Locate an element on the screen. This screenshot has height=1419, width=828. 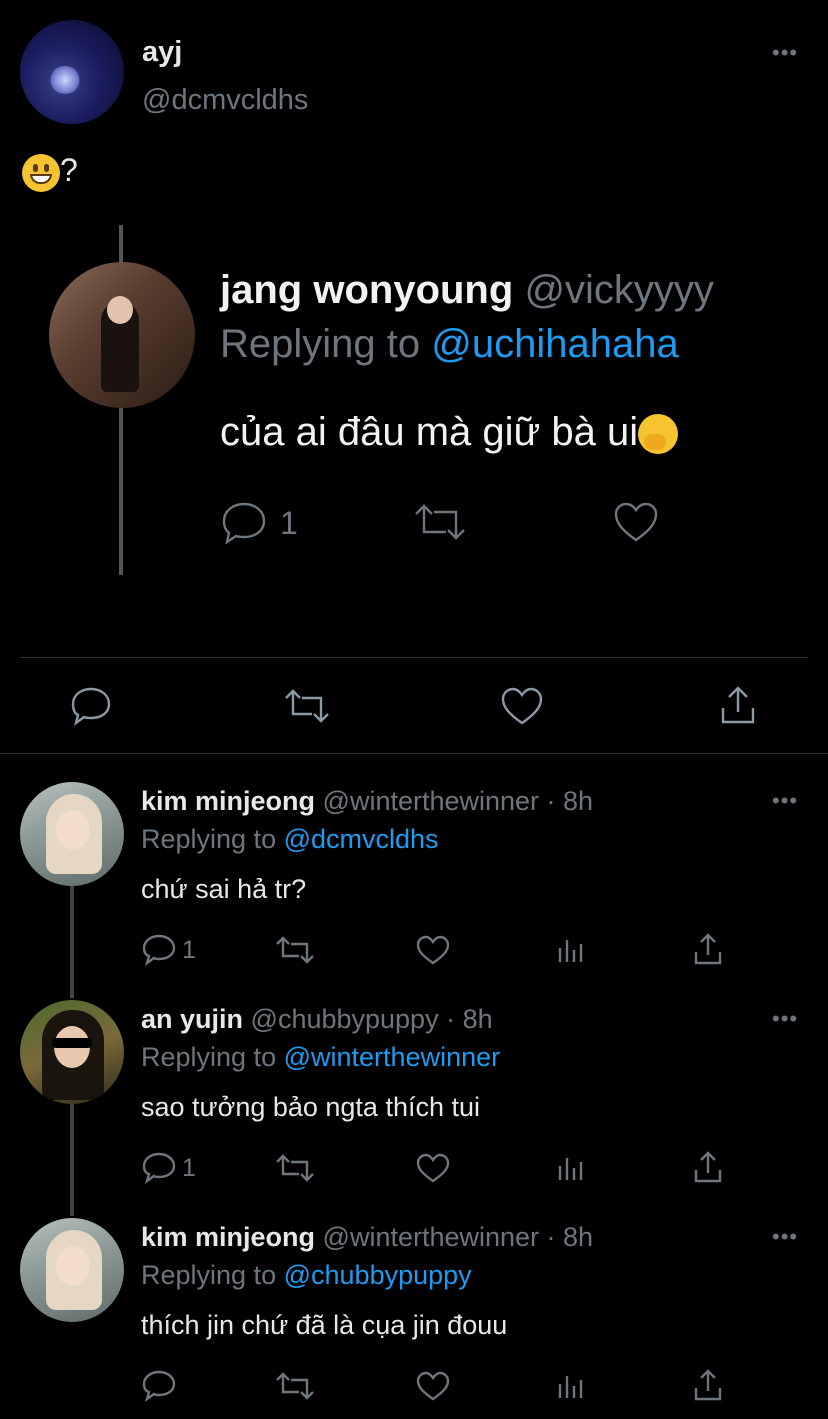
reply-replying: Replying to @dcmvcldhs is located at coordinates (290, 839).